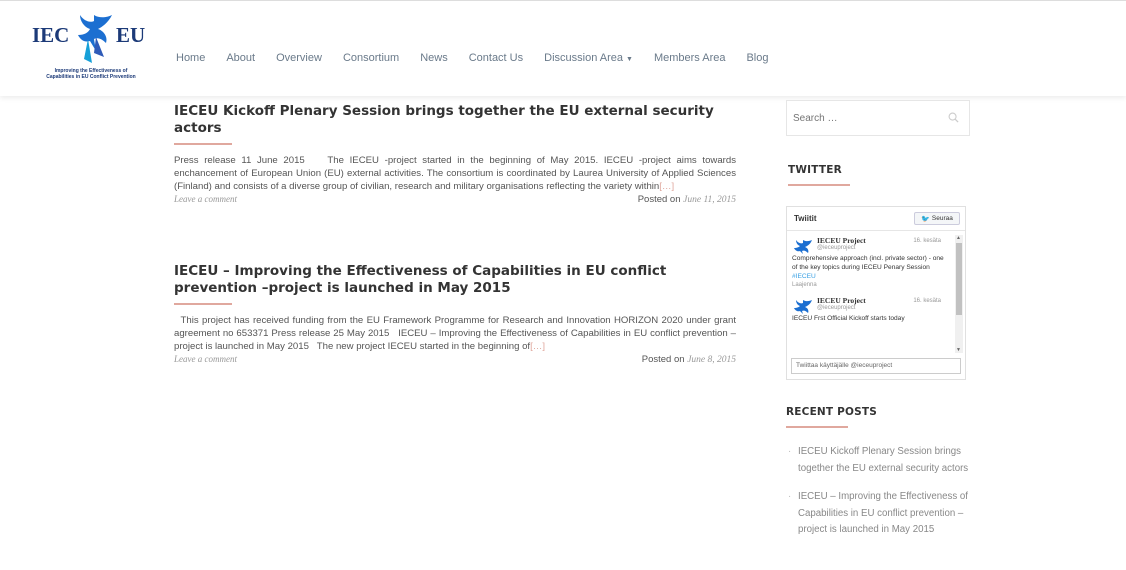 This screenshot has width=1126, height=570. I want to click on nav-about: About, so click(240, 58).